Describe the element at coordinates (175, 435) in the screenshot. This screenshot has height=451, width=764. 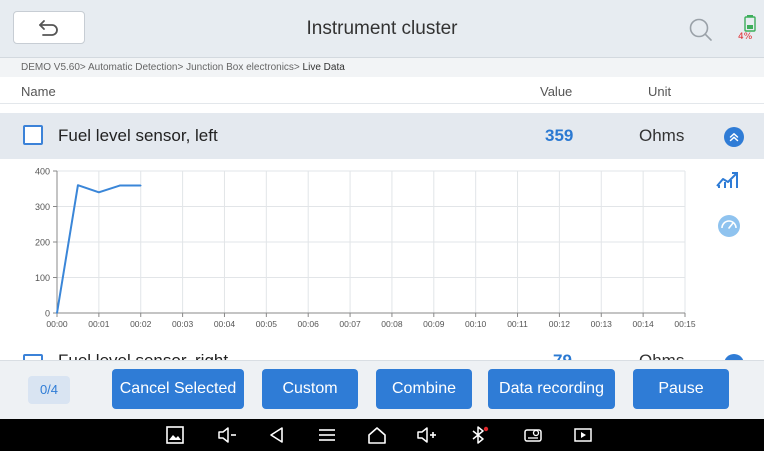
I see `screenshot-icon` at that location.